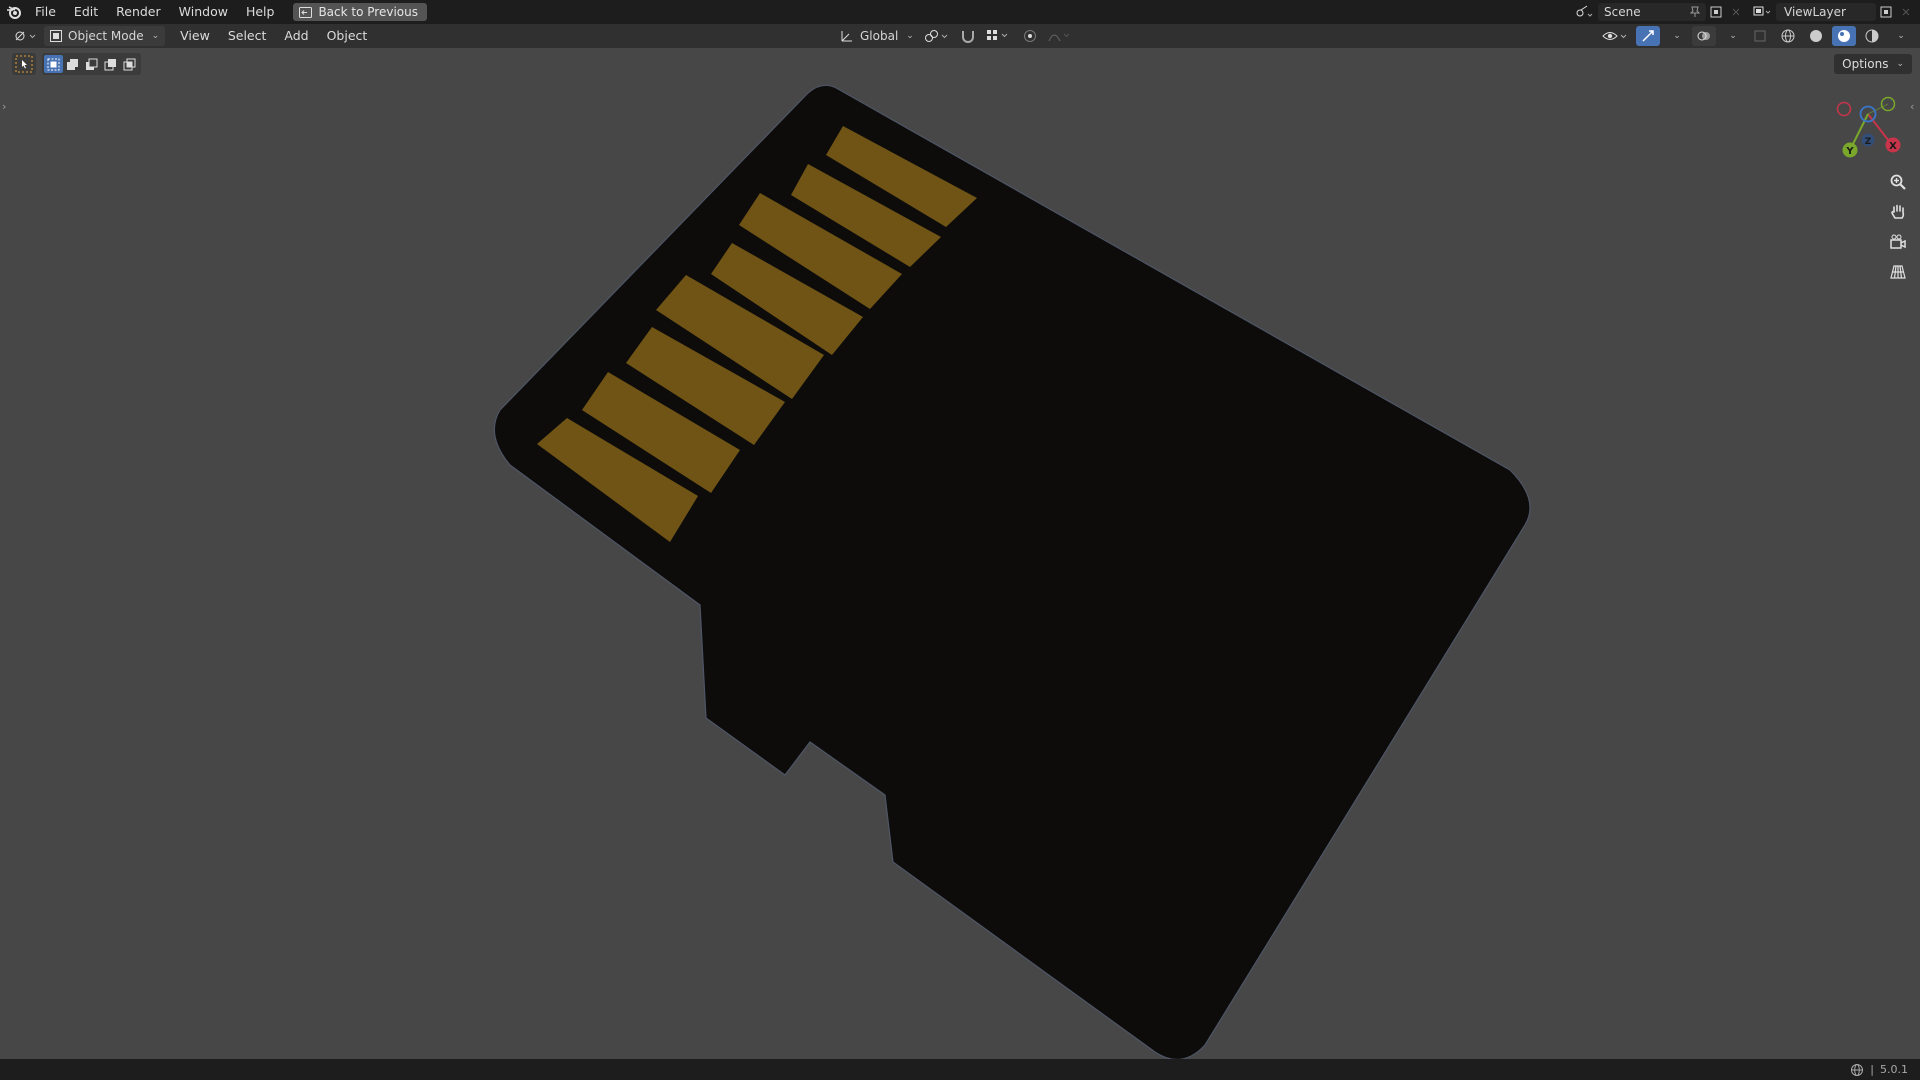 Image resolution: width=1920 pixels, height=1080 pixels. I want to click on toolbar-expand-arrow-icon: ›, so click(4, 106).